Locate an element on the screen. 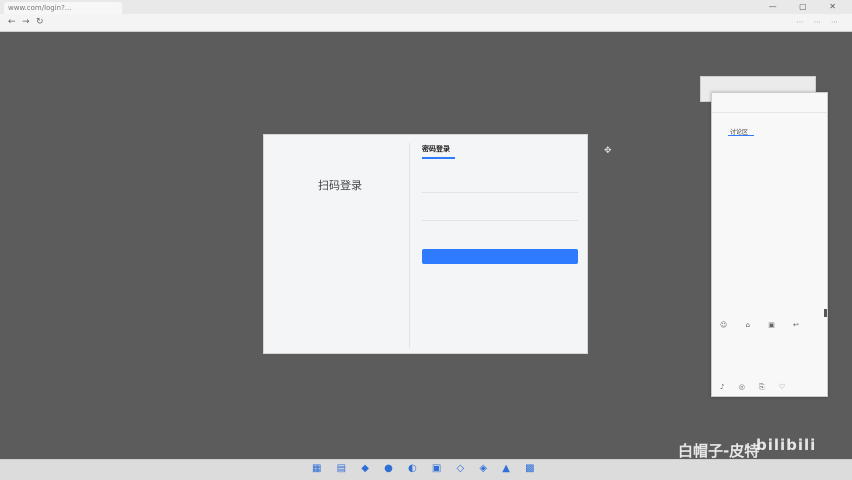  window-controls: — ▢ ✕ is located at coordinates (807, 6).